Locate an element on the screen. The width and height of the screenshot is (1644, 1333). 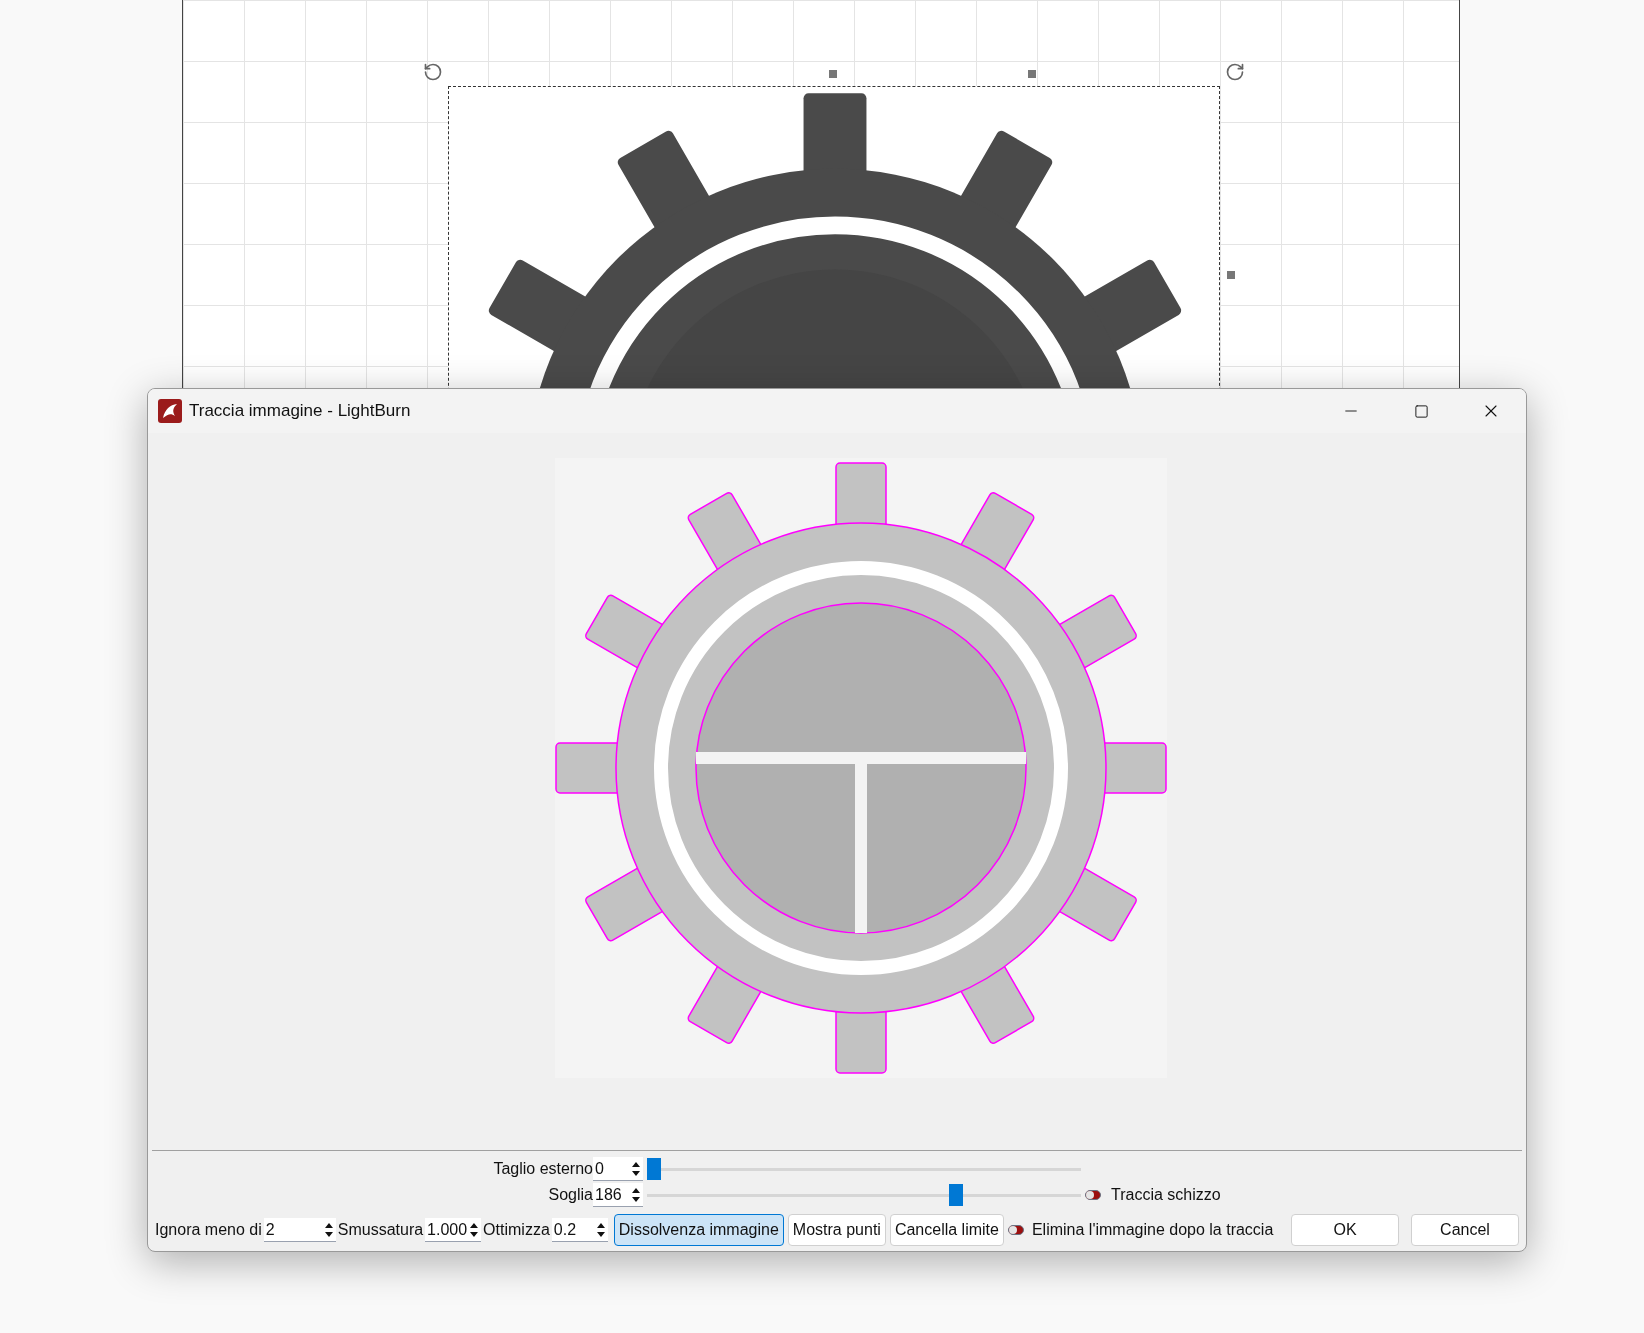
tool-button: Dissolvenza immagine is located at coordinates (698, 1230).